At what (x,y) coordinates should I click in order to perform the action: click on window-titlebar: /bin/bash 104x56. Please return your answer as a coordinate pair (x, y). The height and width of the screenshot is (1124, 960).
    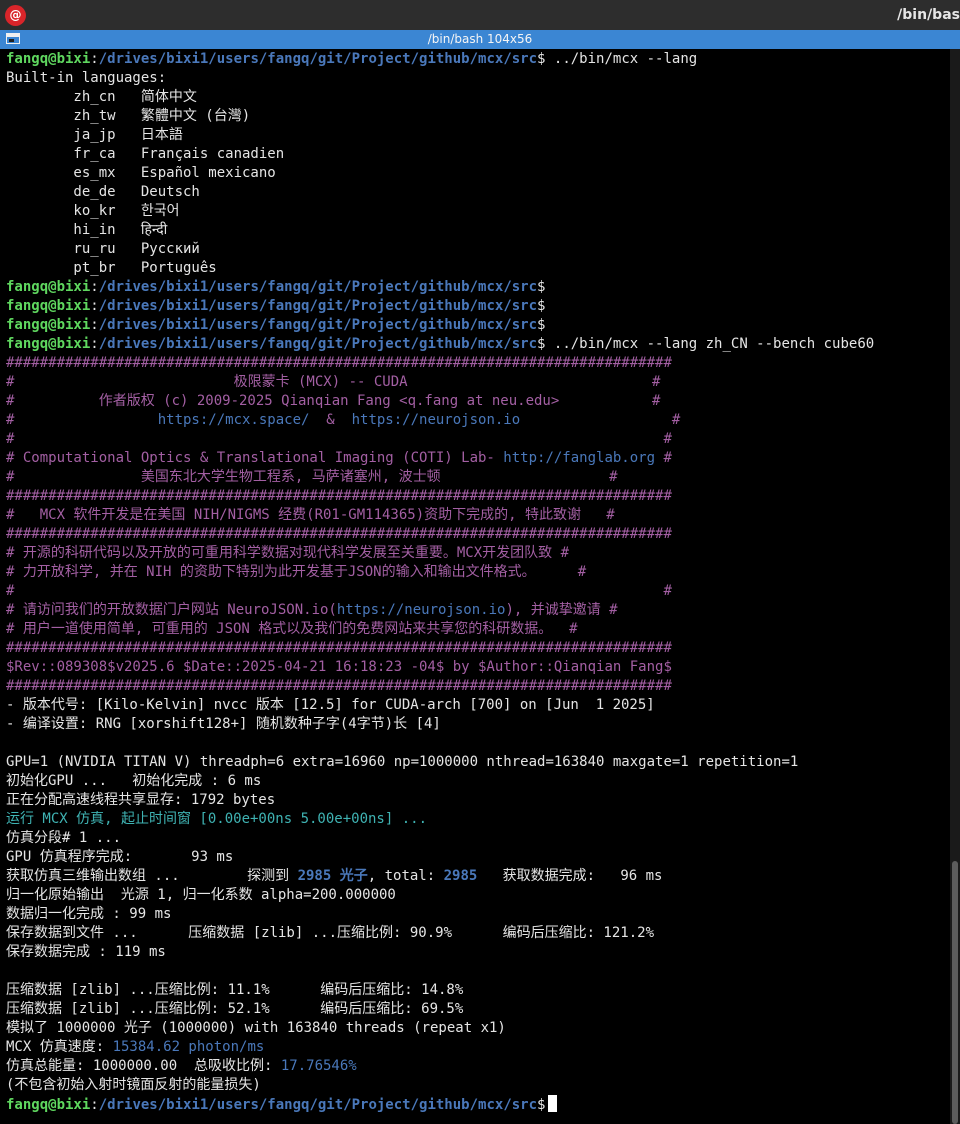
    Looking at the image, I should click on (480, 39).